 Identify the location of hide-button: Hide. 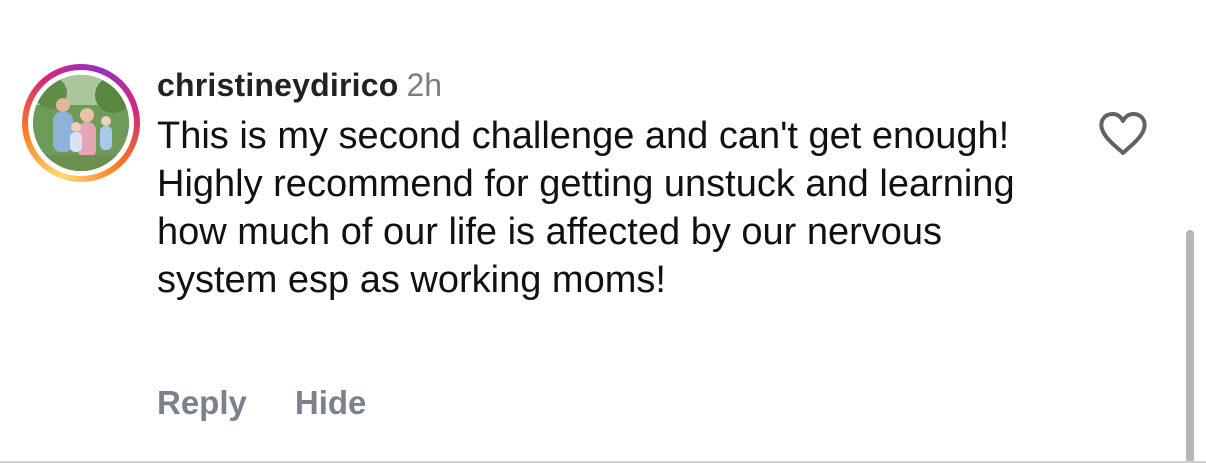
(331, 402).